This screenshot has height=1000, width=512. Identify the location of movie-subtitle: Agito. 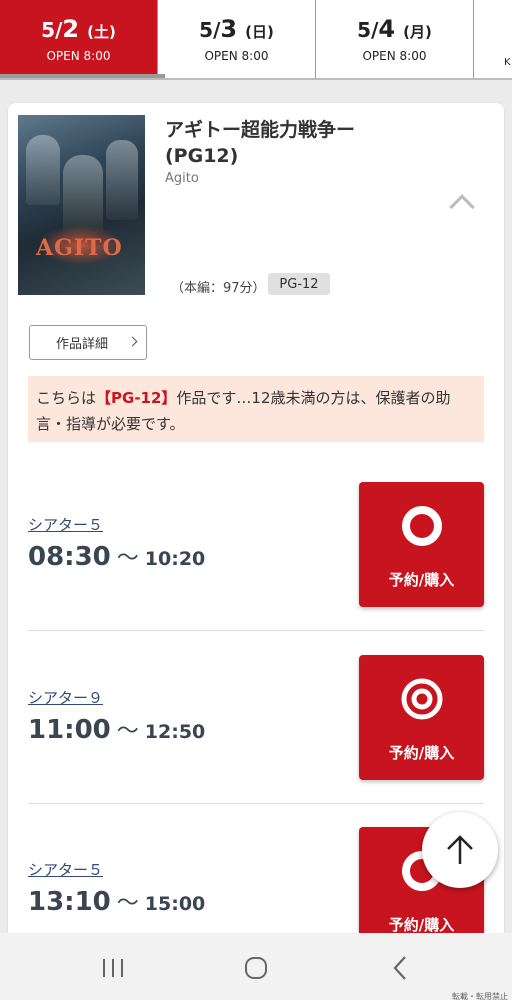
(182, 178).